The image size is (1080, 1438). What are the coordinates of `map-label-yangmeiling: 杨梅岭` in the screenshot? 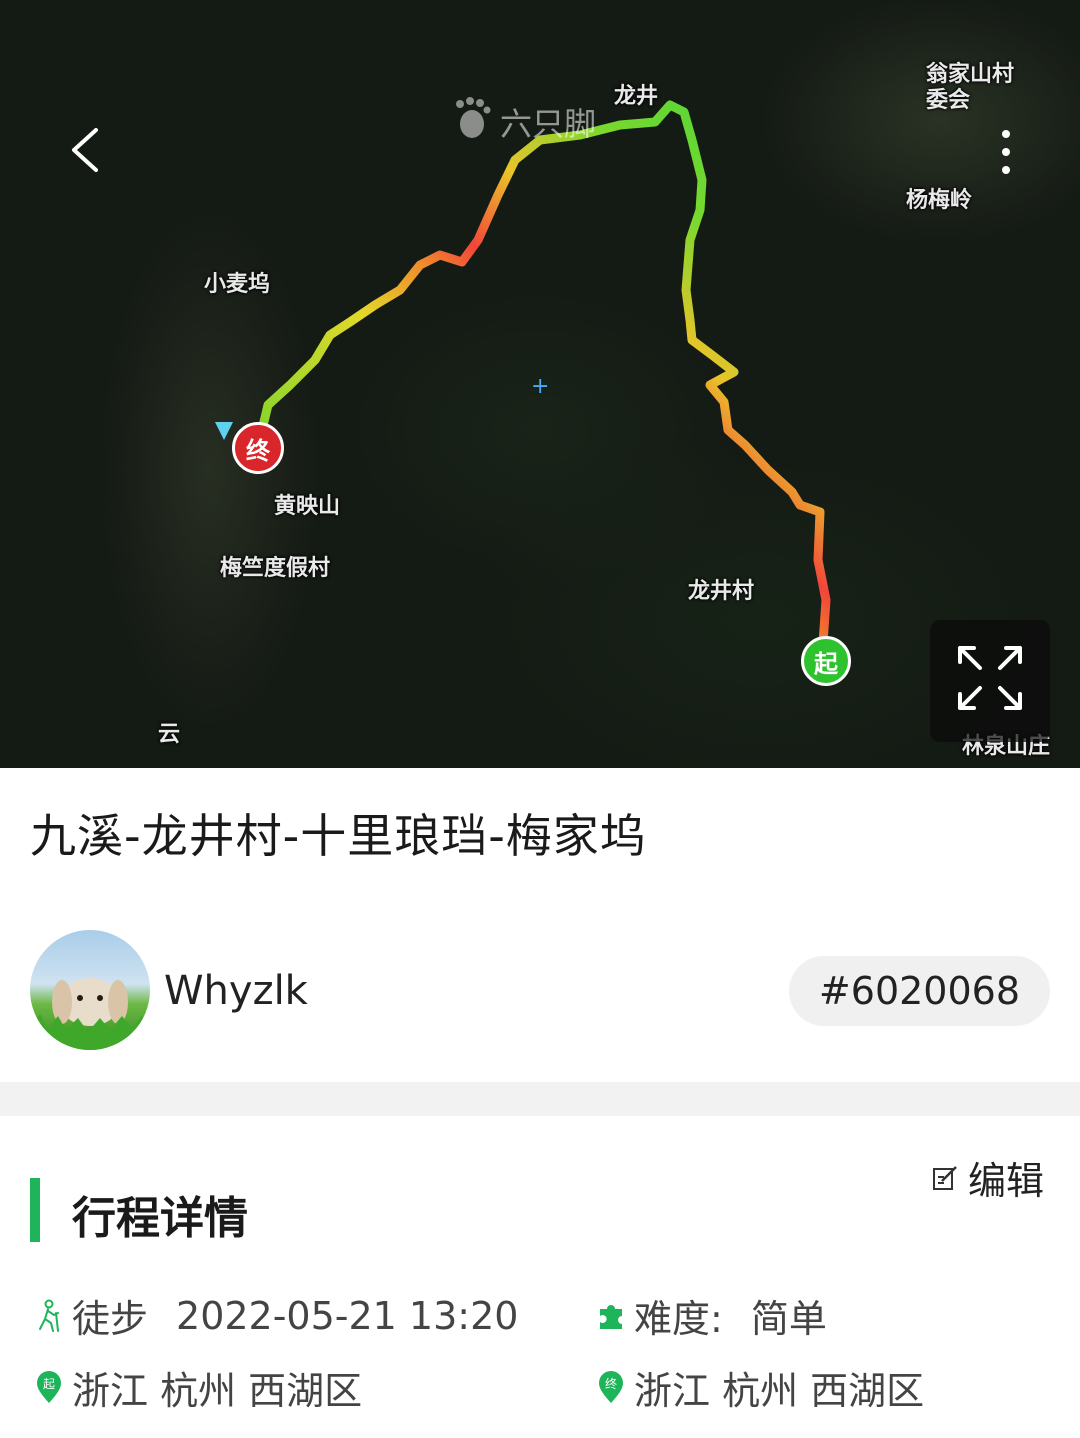 It's located at (939, 200).